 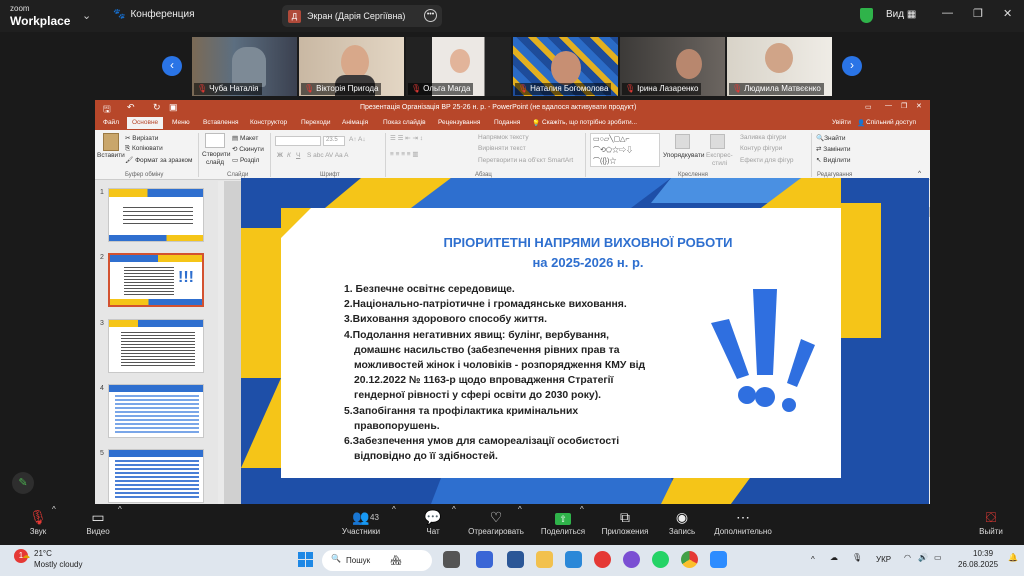 What do you see at coordinates (120, 525) in the screenshot?
I see `video-options-caret: ^` at bounding box center [120, 525].